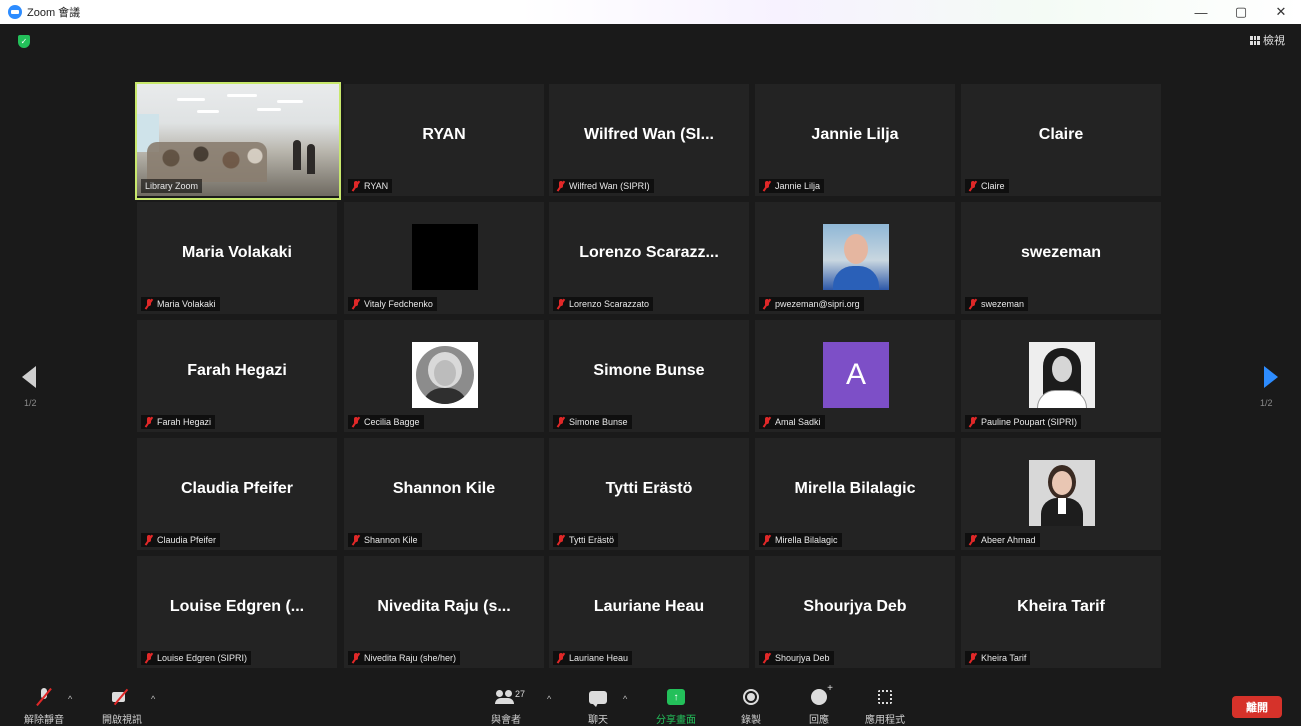 Image resolution: width=1301 pixels, height=726 pixels. What do you see at coordinates (122, 697) in the screenshot?
I see `video-off-icon` at bounding box center [122, 697].